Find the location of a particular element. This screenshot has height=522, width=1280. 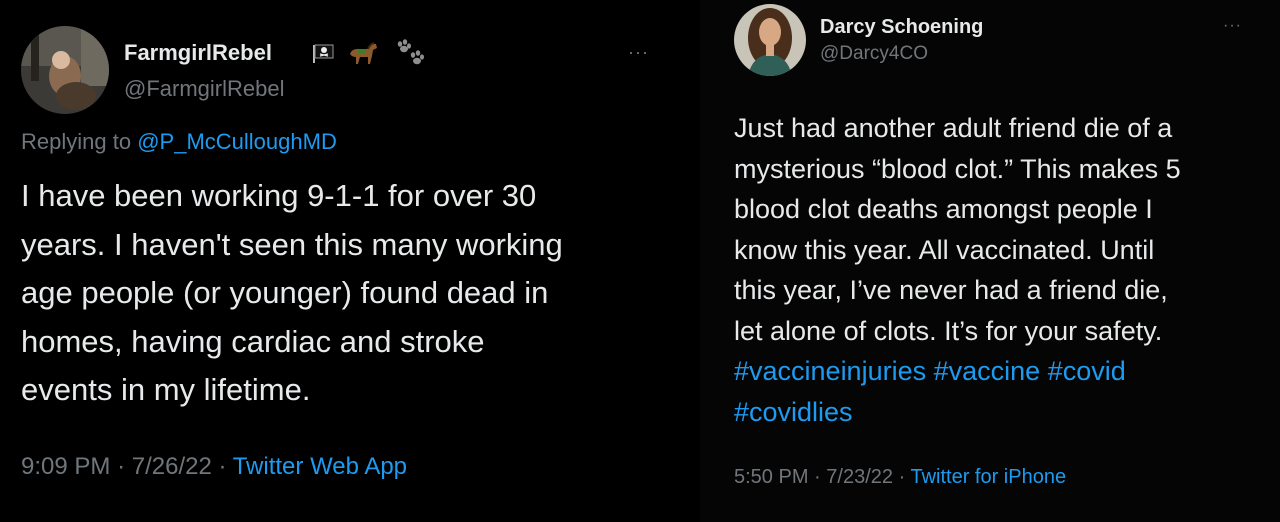

hashtag-link: #vaccineinjuries is located at coordinates (830, 371).